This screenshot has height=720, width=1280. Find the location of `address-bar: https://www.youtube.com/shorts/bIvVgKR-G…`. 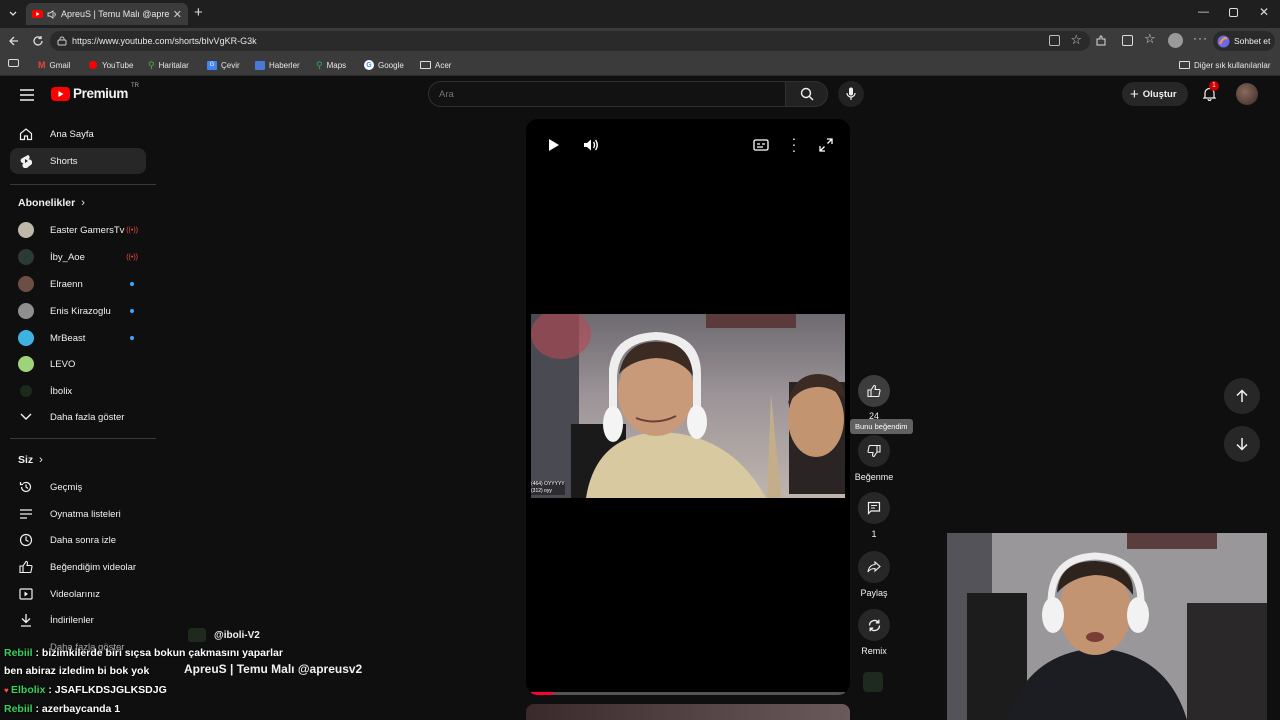

address-bar: https://www.youtube.com/shorts/bIvVgKR-G… is located at coordinates (570, 41).